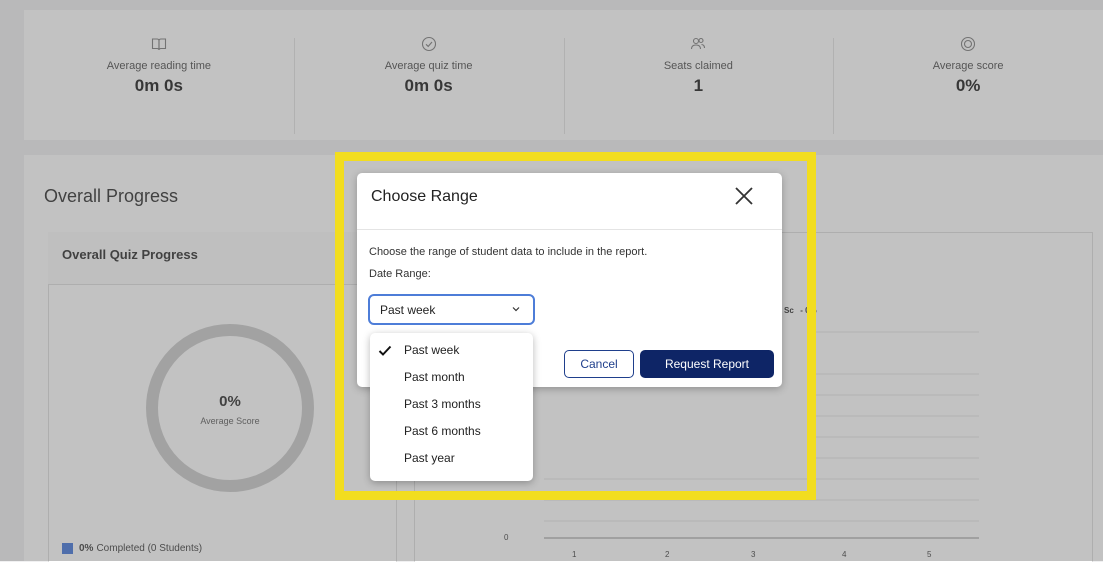 The image size is (1103, 562). Describe the element at coordinates (434, 377) in the screenshot. I see `menu-option-past-month: Past month` at that location.